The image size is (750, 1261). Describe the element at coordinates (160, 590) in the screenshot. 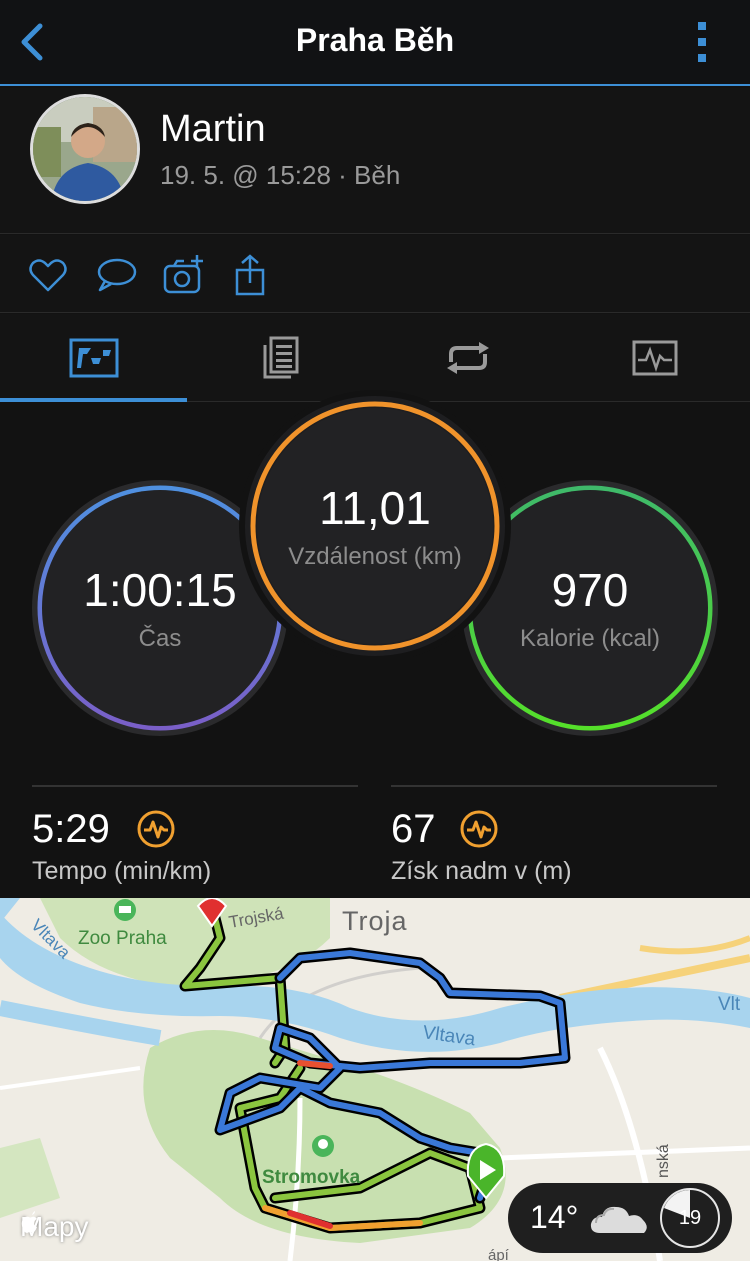

I see `time-value: 1:00:15` at that location.